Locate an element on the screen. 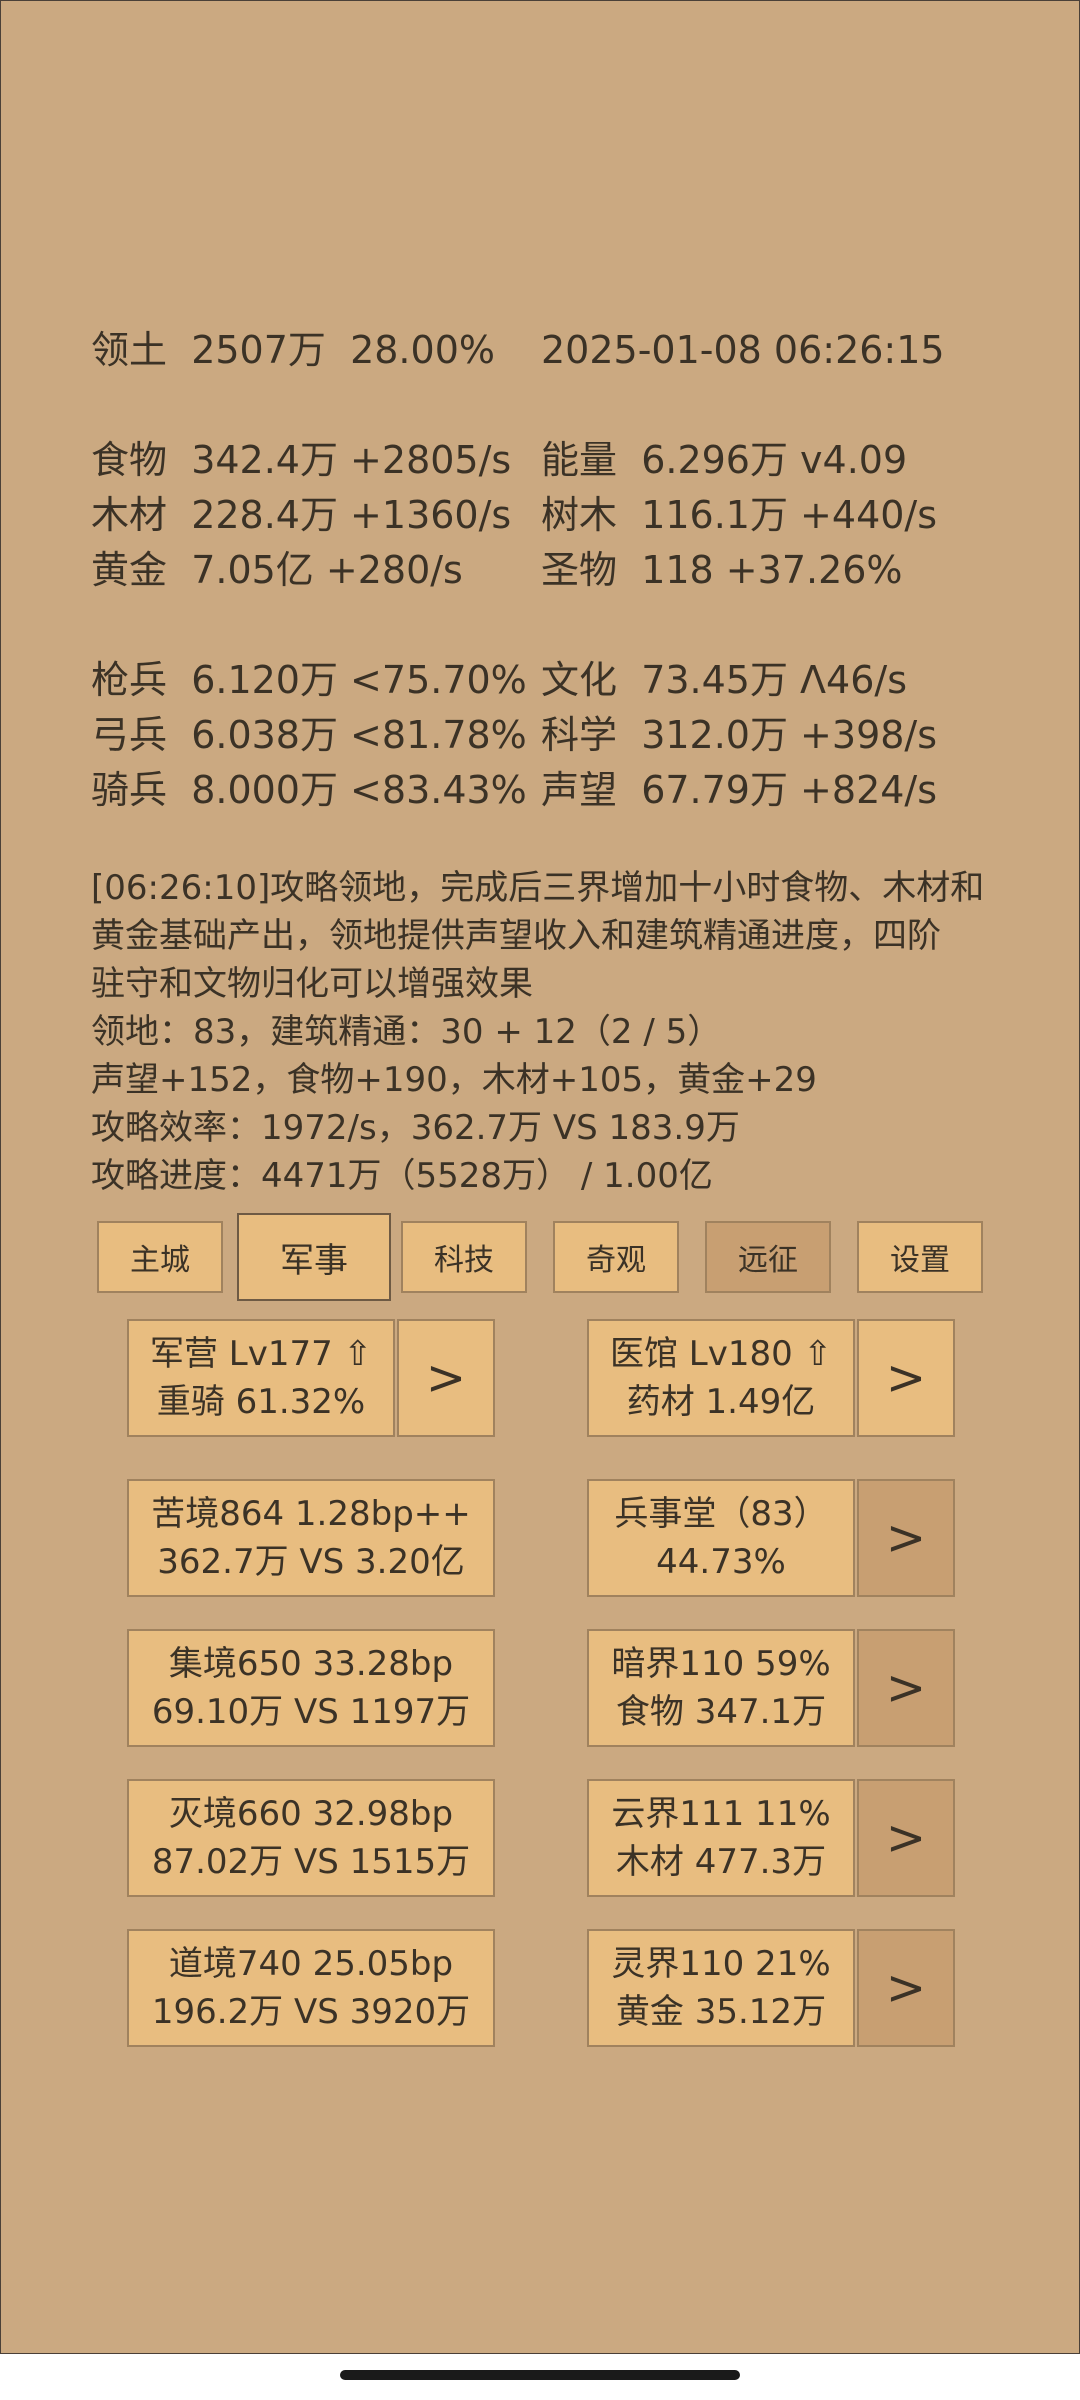  message-line: 驻守和文物归化可以增强效果 is located at coordinates (312, 984).